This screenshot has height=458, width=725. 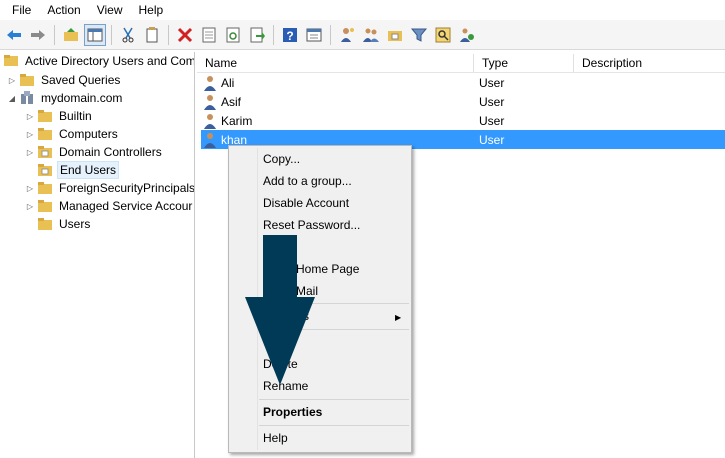 I want to click on menu-item-help: Help, so click(x=275, y=438).